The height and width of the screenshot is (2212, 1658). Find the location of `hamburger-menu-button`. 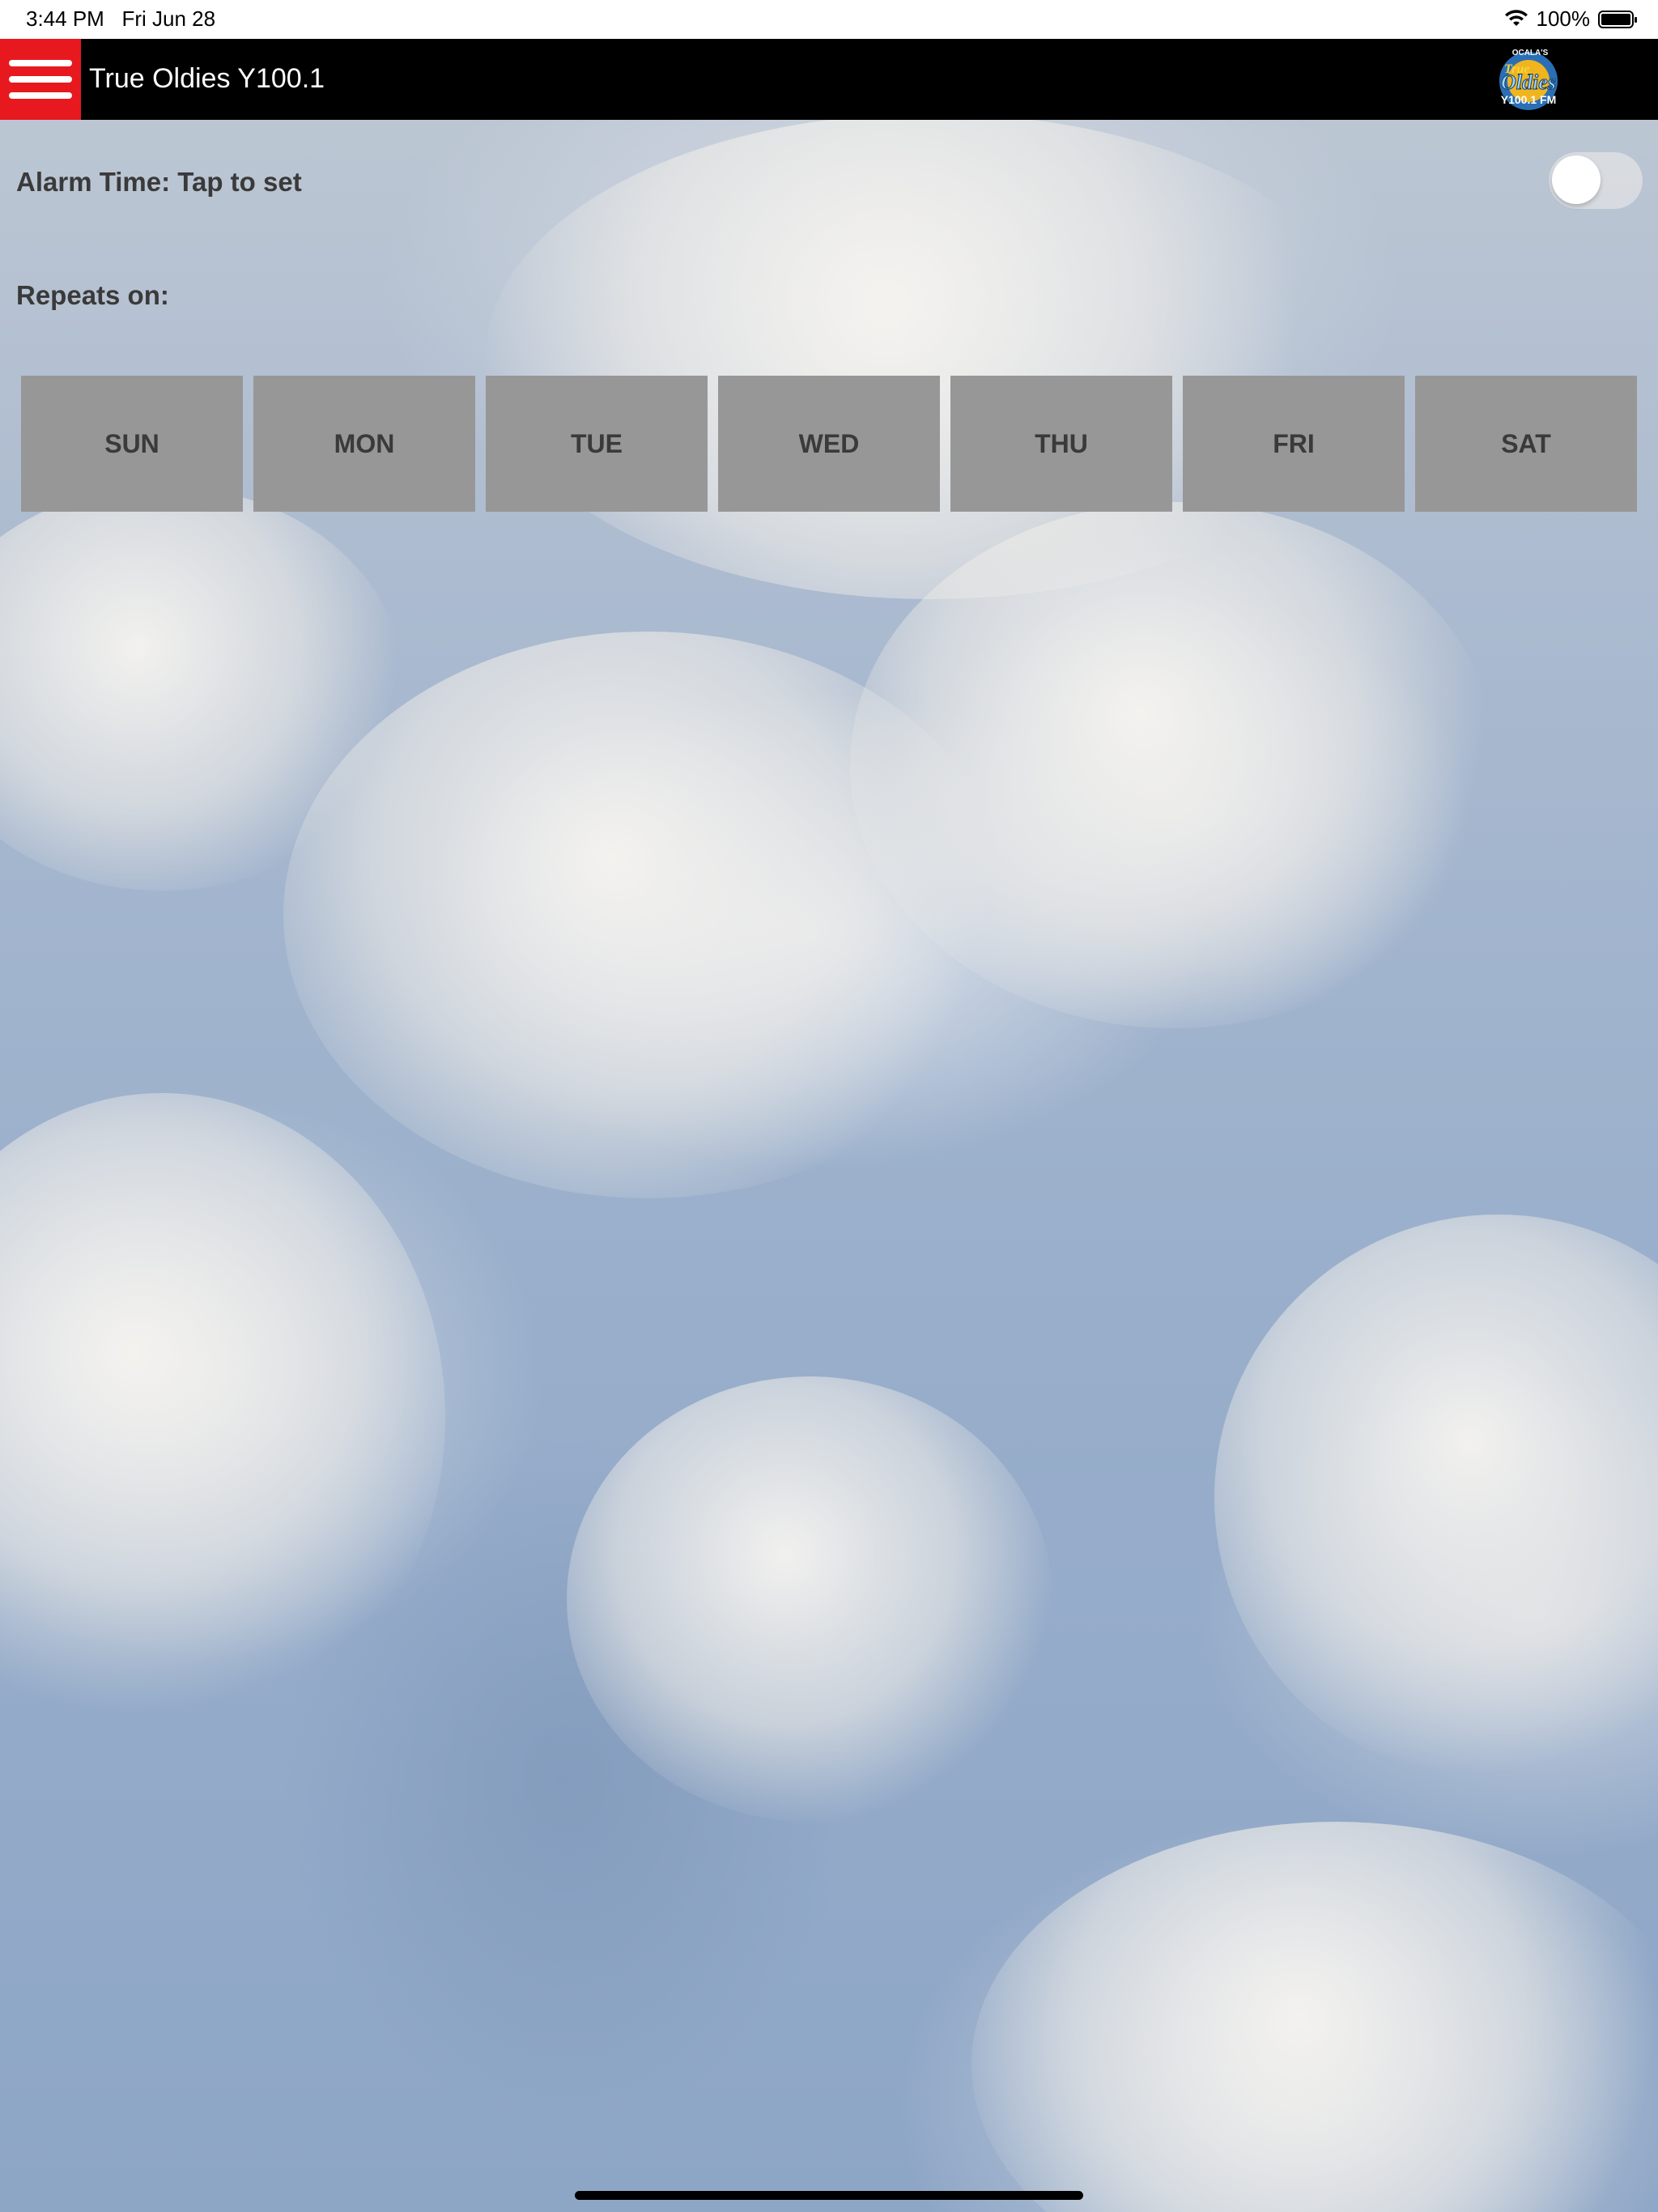

hamburger-menu-button is located at coordinates (40, 79).